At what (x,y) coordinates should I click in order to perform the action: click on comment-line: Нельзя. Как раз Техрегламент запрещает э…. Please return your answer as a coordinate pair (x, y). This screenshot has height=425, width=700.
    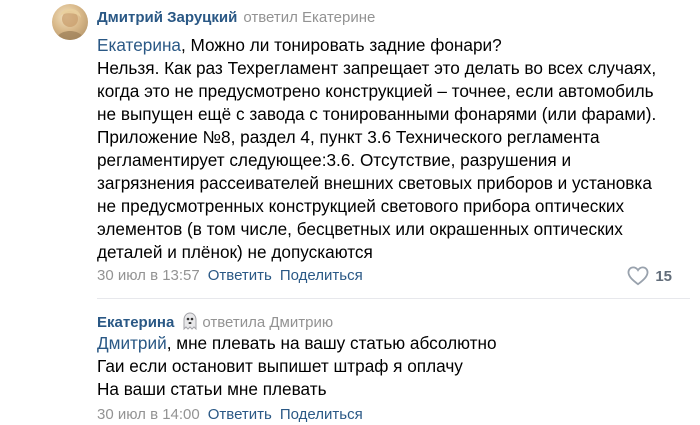
    Looking at the image, I should click on (377, 68).